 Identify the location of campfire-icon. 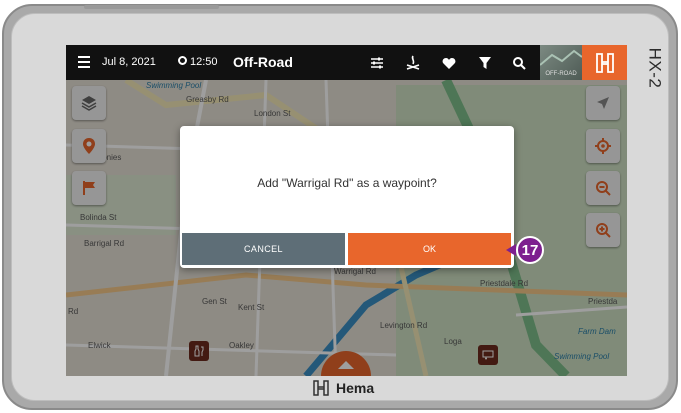
(413, 63).